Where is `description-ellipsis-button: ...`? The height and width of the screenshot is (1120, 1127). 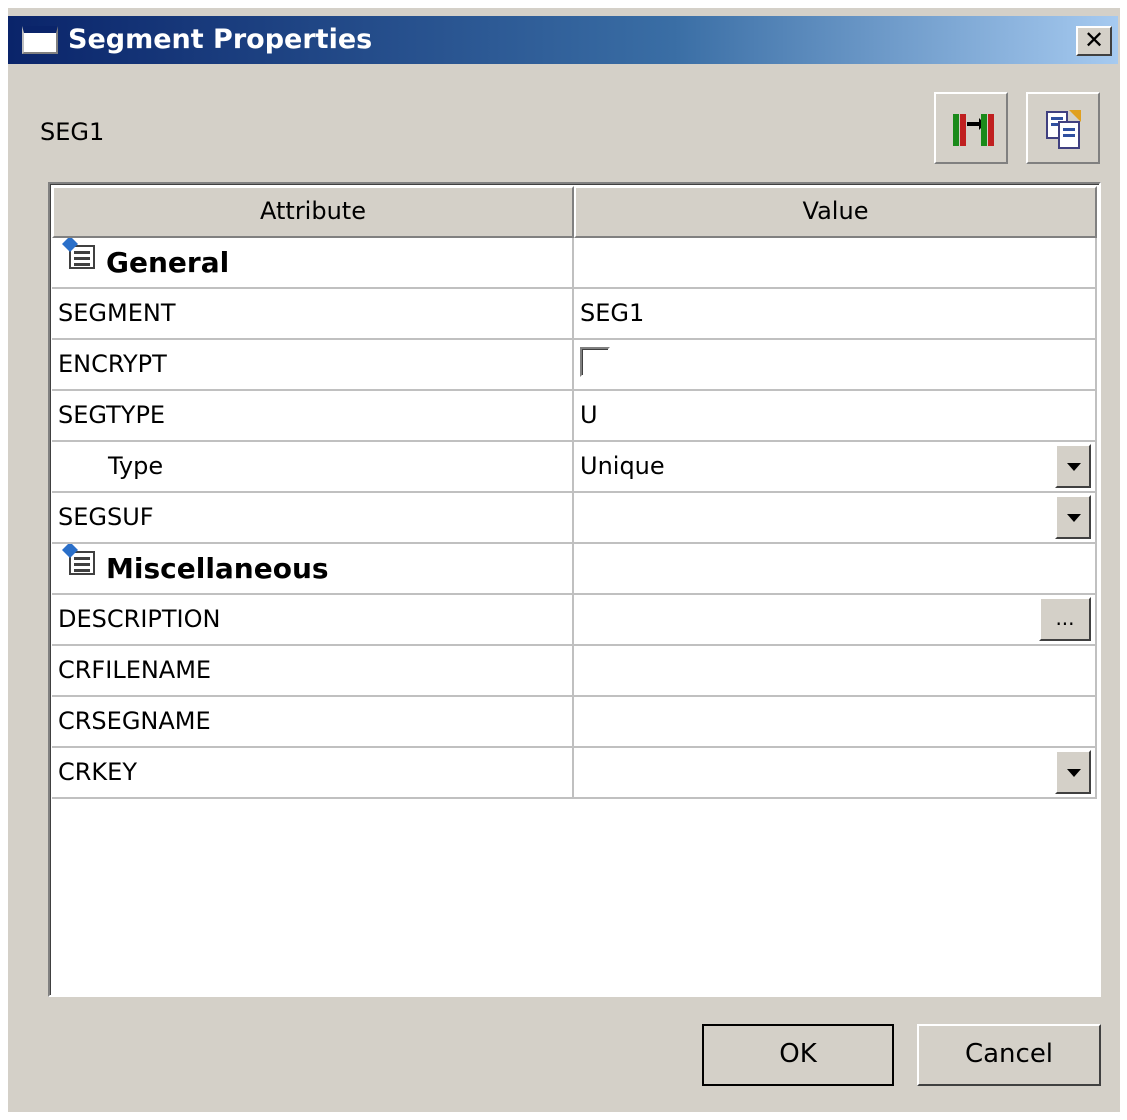
description-ellipsis-button: ... is located at coordinates (1065, 619).